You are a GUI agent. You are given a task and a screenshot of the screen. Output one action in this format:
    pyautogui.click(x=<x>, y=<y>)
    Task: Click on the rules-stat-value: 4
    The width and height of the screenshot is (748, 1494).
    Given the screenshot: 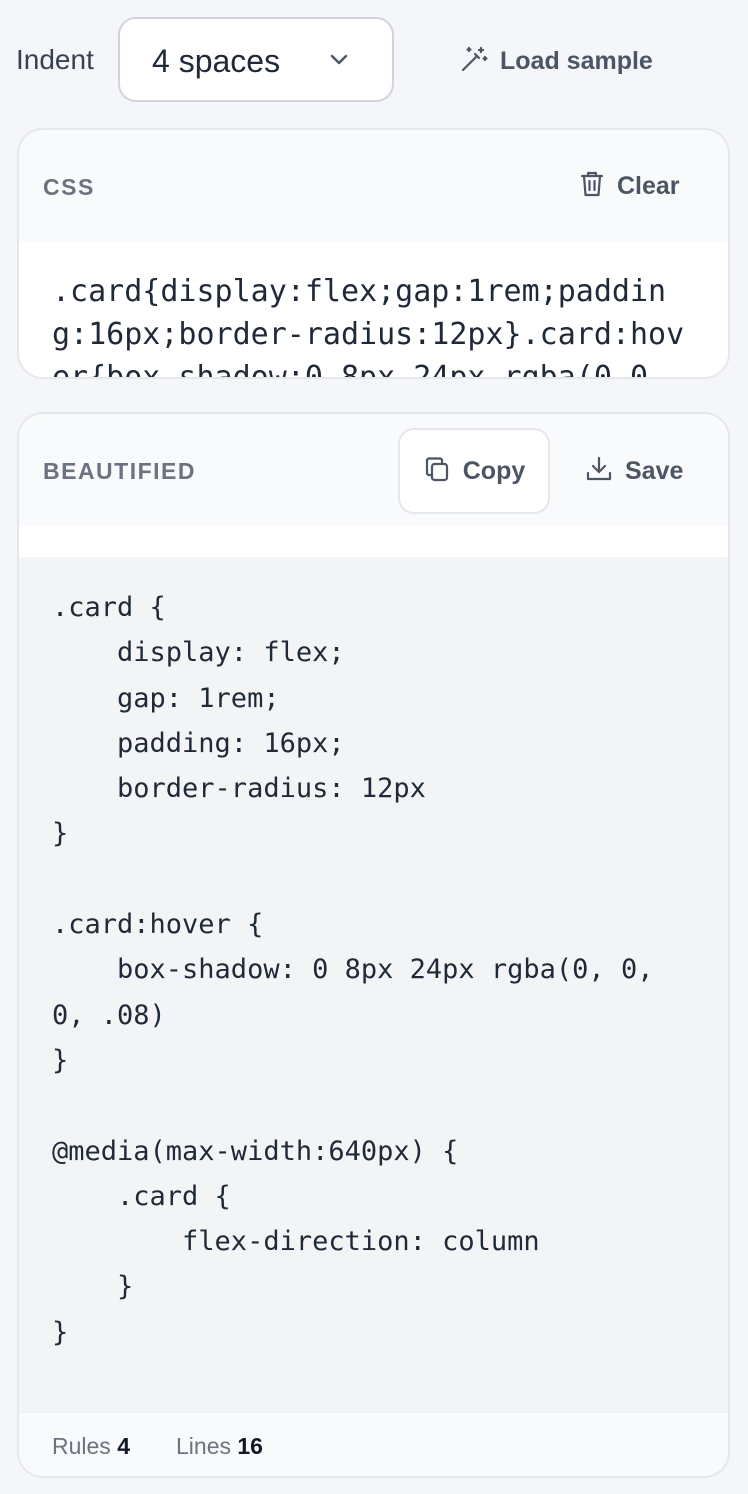 What is the action you would take?
    pyautogui.click(x=123, y=1446)
    